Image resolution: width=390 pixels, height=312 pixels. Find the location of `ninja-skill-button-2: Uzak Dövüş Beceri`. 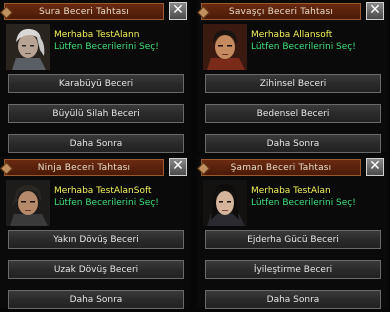

ninja-skill-button-2: Uzak Dövüş Beceri is located at coordinates (96, 269).